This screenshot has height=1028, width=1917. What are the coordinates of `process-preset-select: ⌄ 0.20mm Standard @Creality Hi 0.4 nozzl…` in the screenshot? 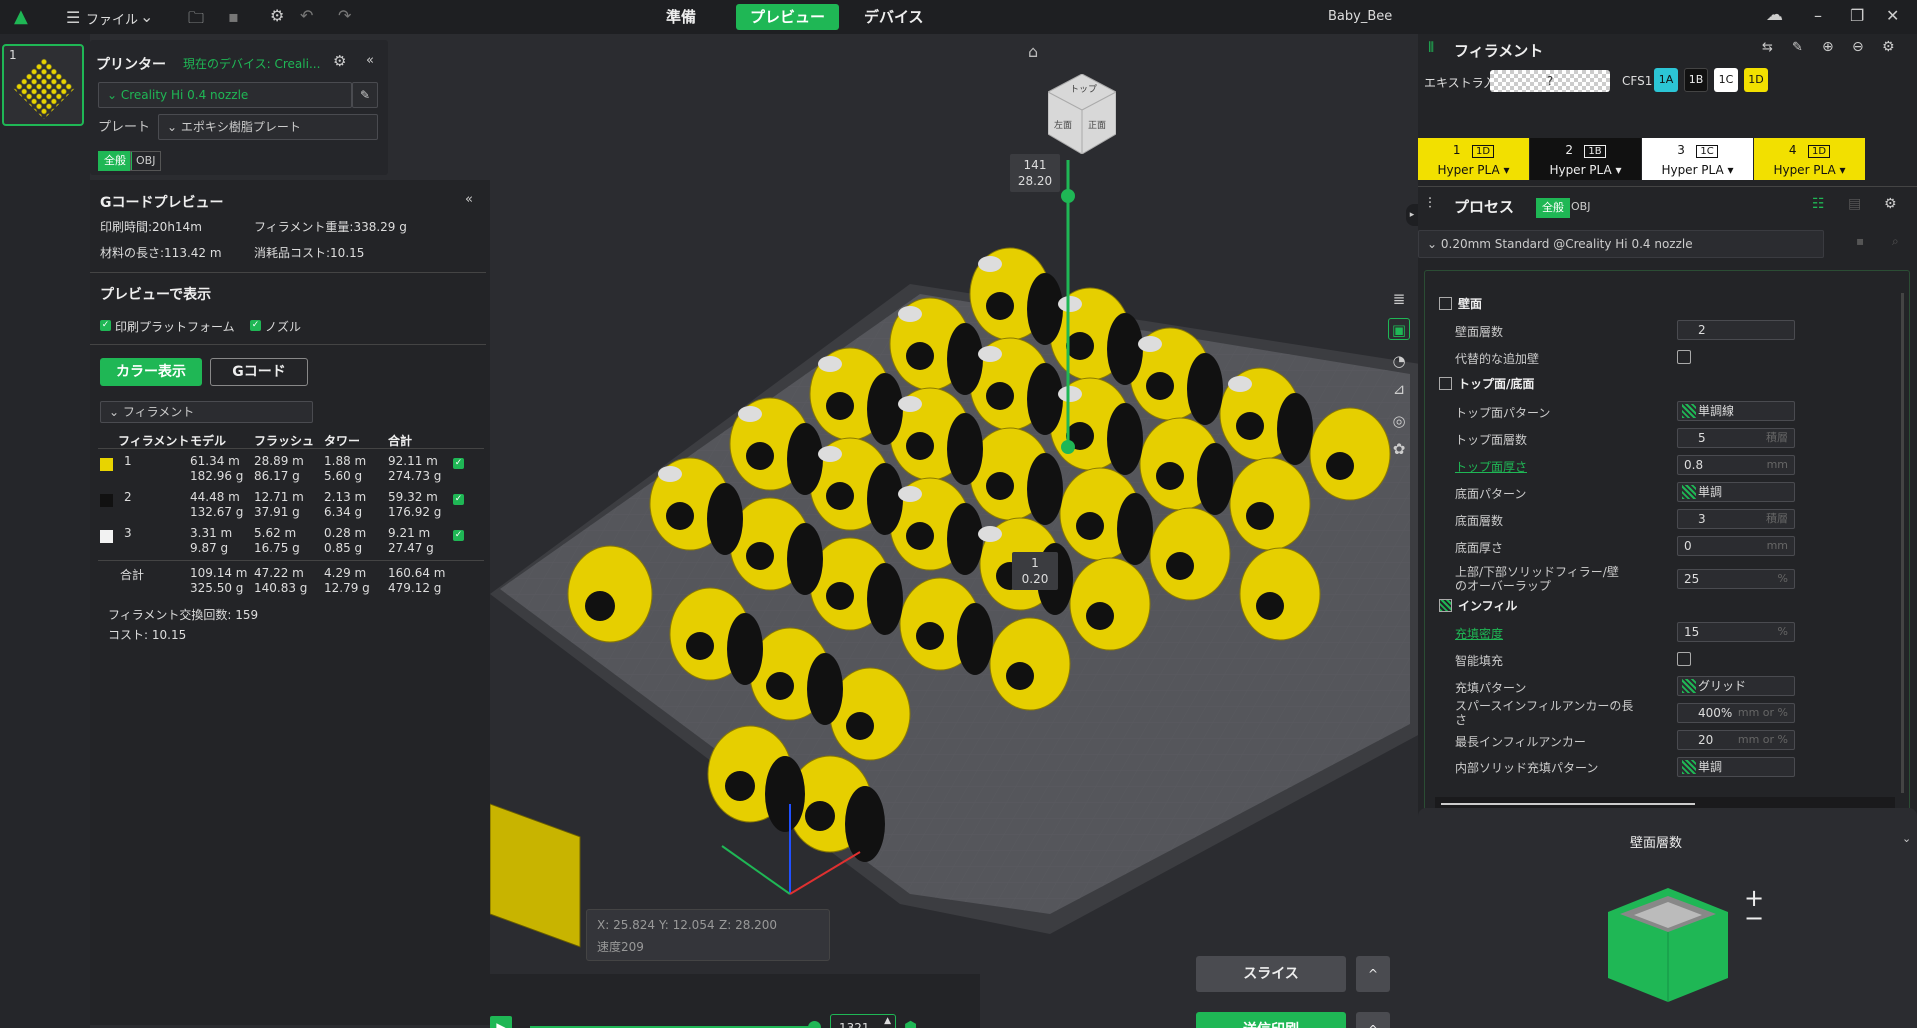 It's located at (1621, 244).